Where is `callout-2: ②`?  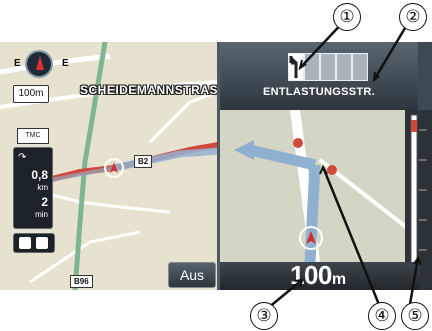 callout-2: ② is located at coordinates (413, 17).